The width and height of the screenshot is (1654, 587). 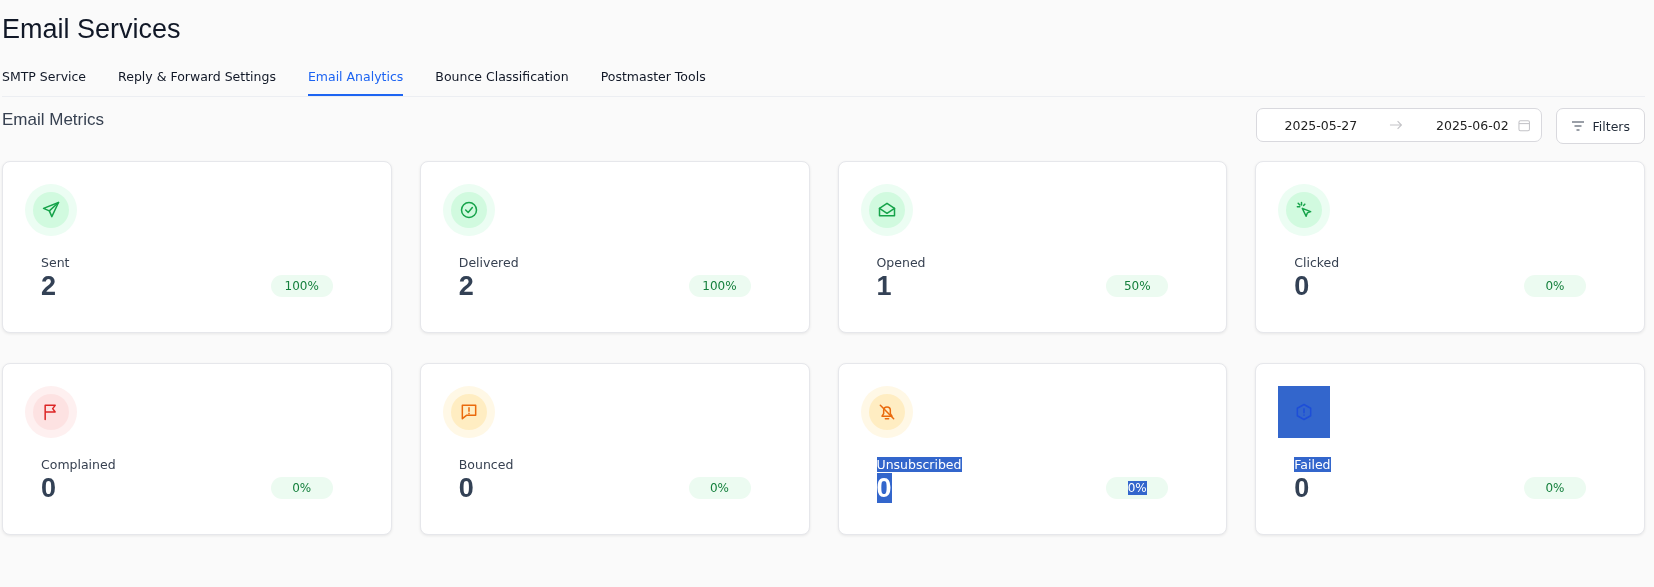 I want to click on metric-label: Delivered, so click(x=488, y=262).